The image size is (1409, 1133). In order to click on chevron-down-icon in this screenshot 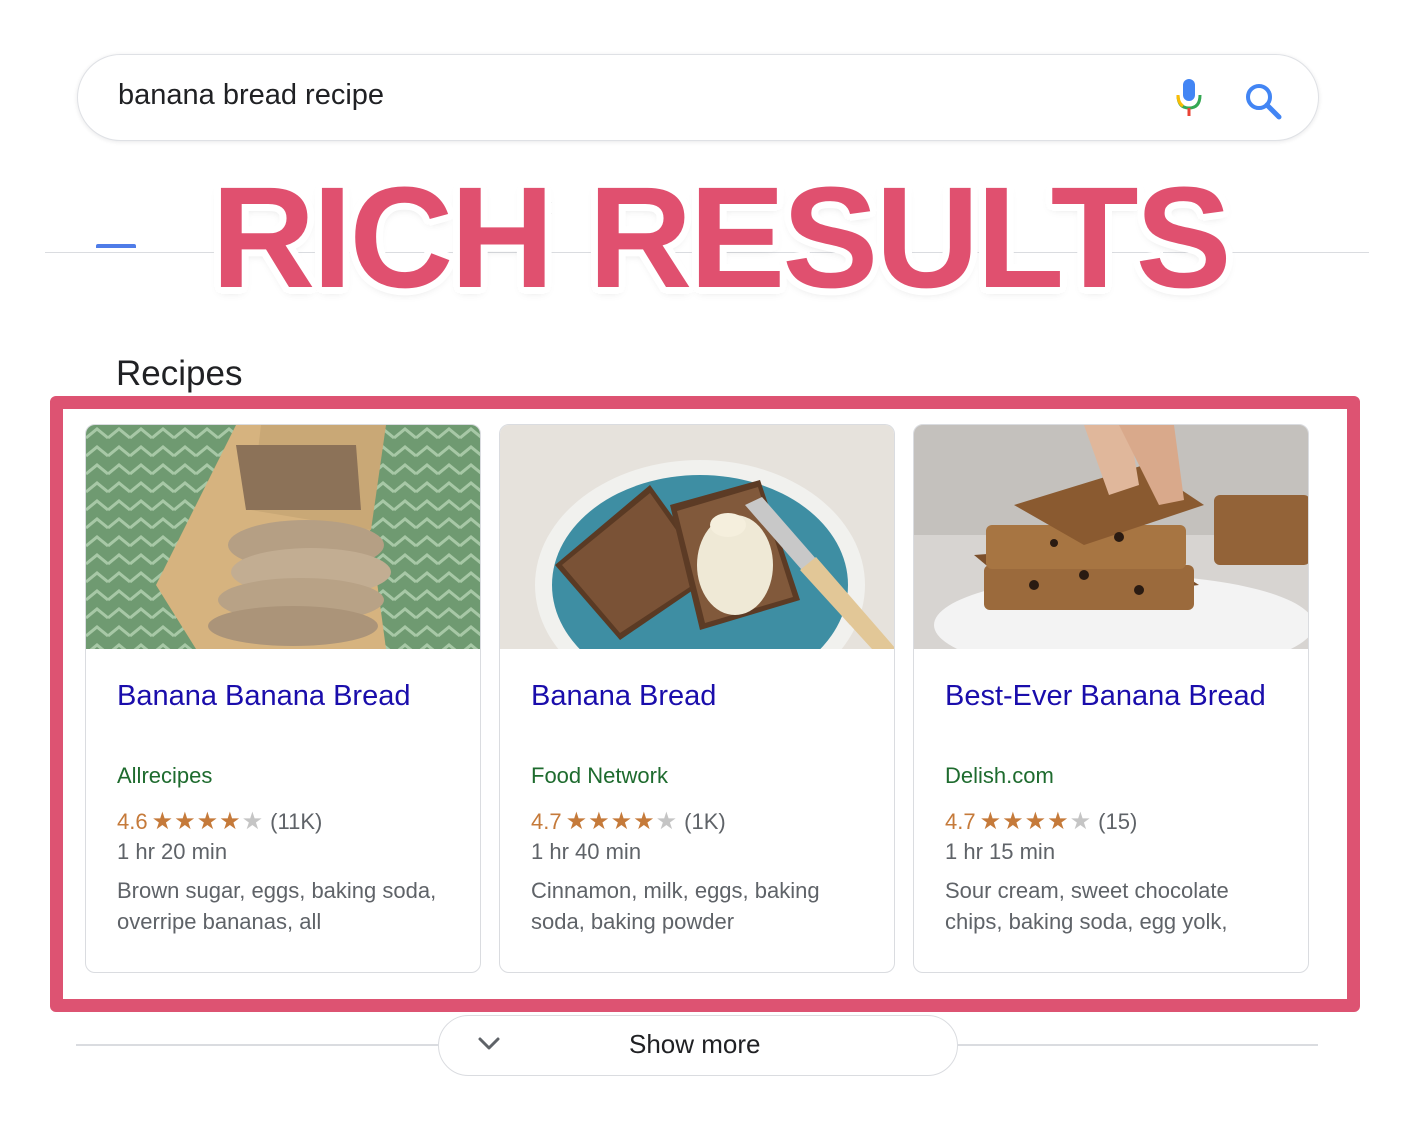, I will do `click(489, 1044)`.